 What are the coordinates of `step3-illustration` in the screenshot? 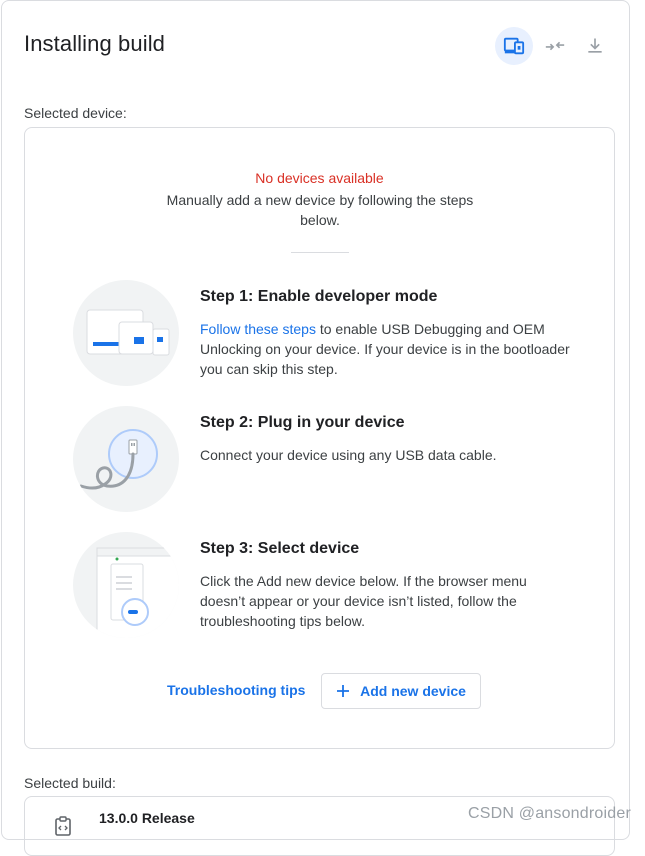 It's located at (126, 585).